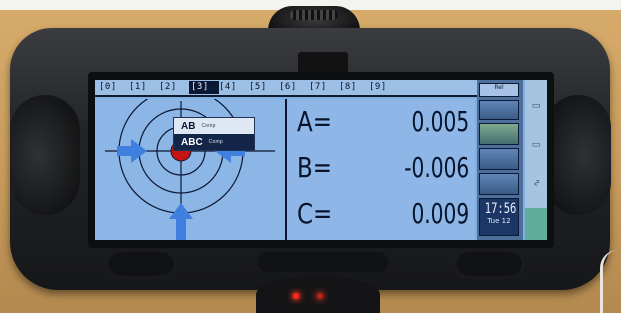 The image size is (621, 313). What do you see at coordinates (489, 264) in the screenshot?
I see `right-lower-button` at bounding box center [489, 264].